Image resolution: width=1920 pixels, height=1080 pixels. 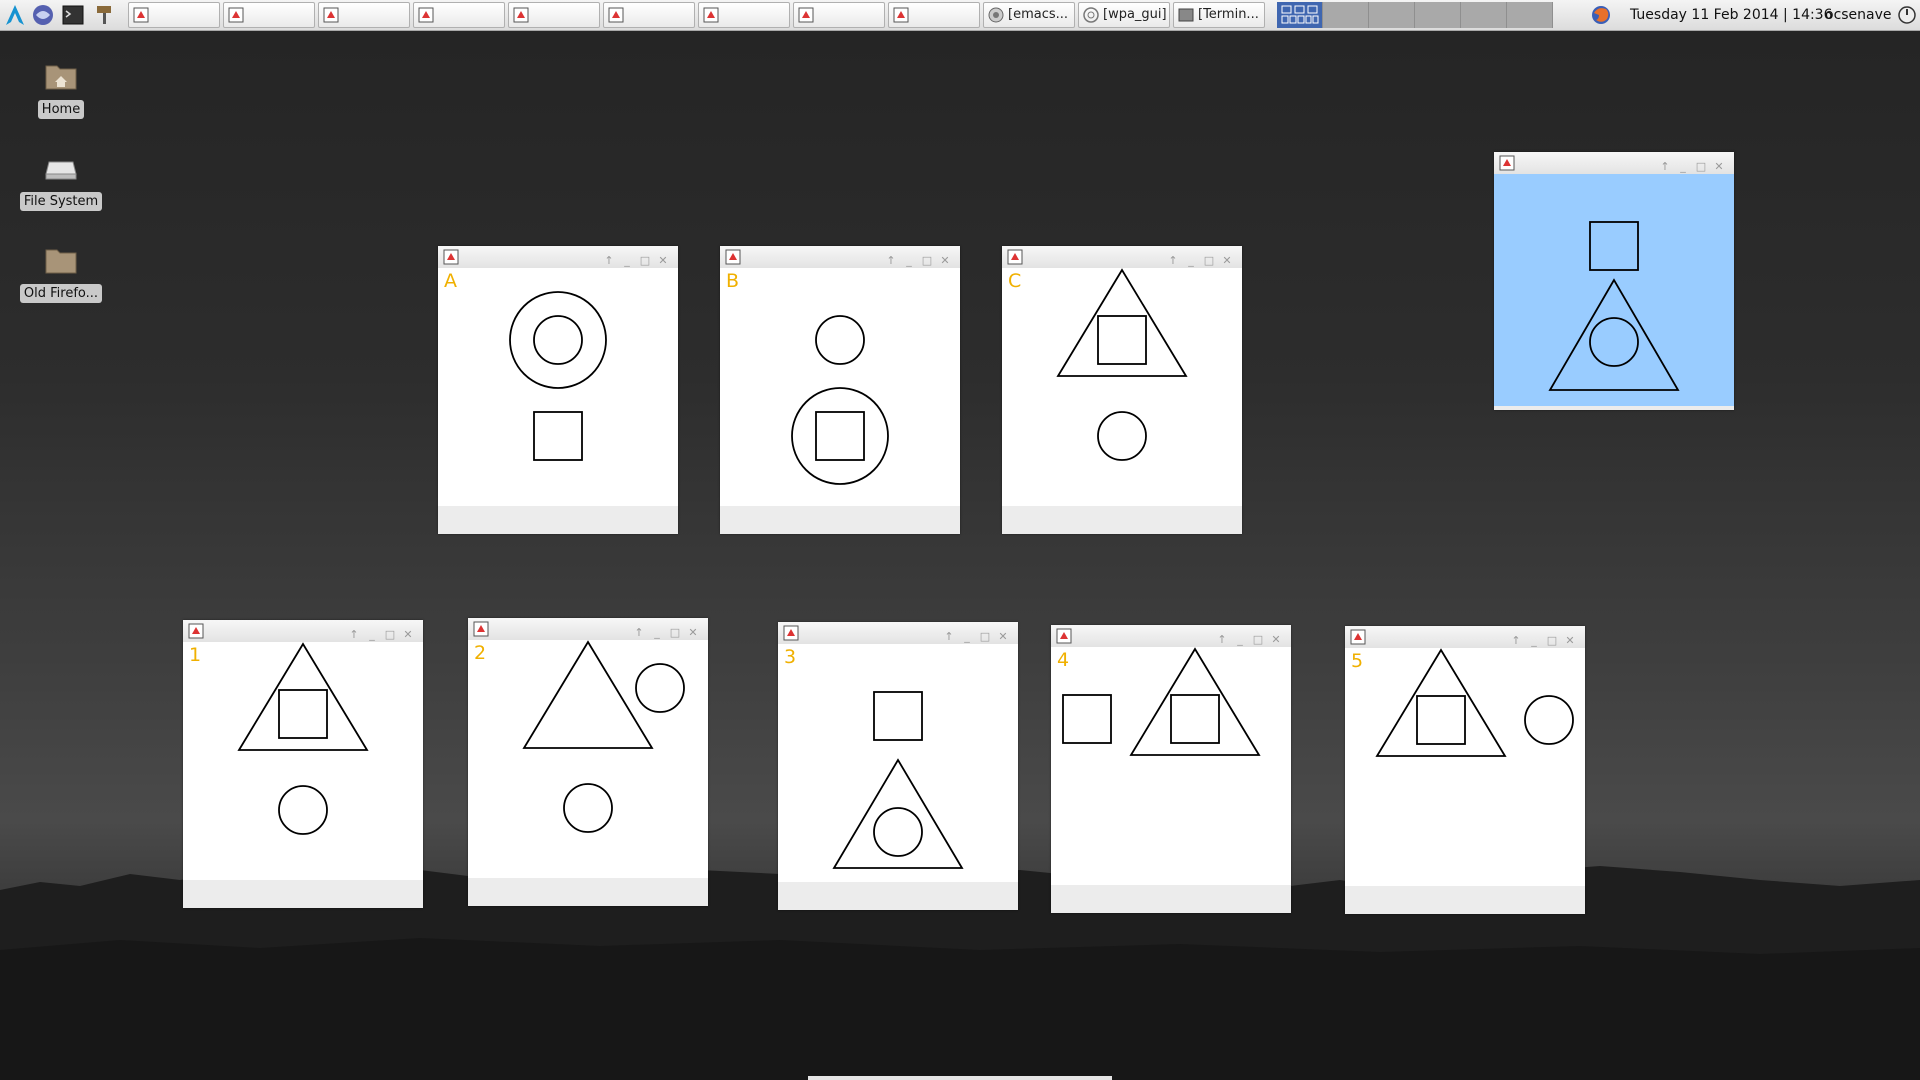 I want to click on puzzle-window-4: ↑ _ □ ✕ 4, so click(x=1171, y=769).